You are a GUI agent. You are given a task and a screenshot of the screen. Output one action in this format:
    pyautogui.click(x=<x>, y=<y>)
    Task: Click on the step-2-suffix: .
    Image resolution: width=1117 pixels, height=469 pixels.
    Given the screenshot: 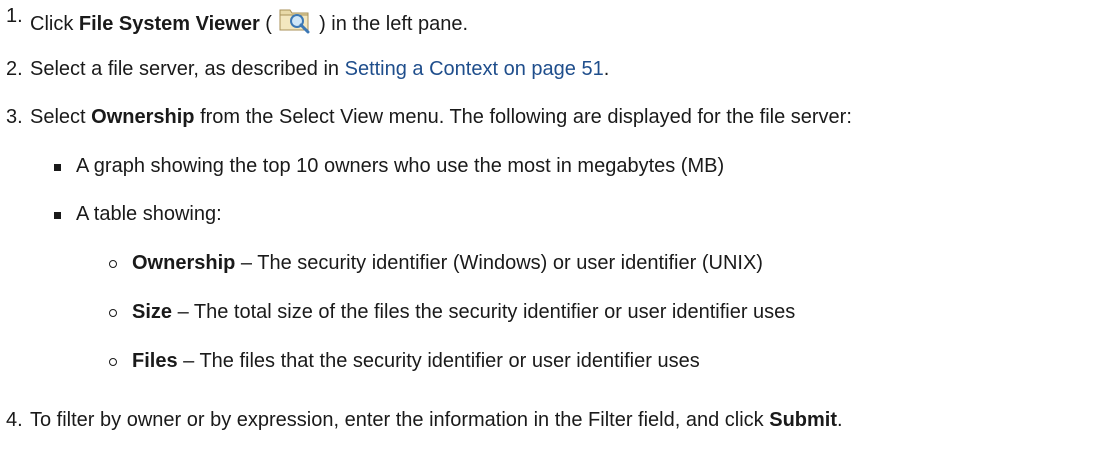 What is the action you would take?
    pyautogui.click(x=606, y=69)
    